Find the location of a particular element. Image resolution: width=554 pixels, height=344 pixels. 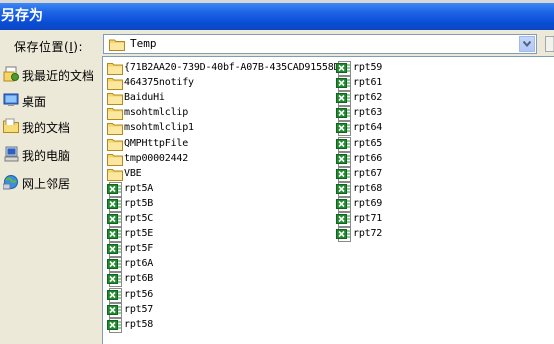

place-network: 网上邻居 is located at coordinates (50, 183).